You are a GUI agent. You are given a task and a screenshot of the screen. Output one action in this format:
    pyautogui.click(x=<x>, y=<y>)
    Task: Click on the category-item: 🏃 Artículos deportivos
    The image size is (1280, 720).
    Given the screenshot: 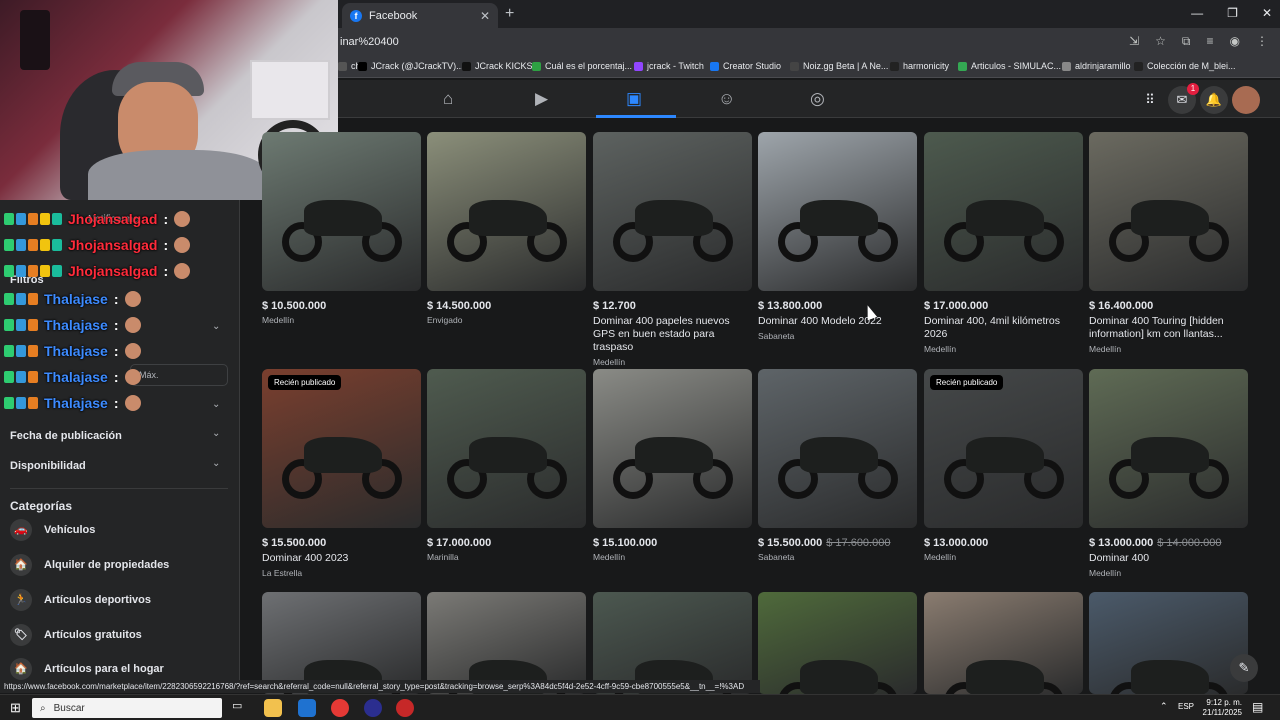 What is the action you would take?
    pyautogui.click(x=80, y=600)
    